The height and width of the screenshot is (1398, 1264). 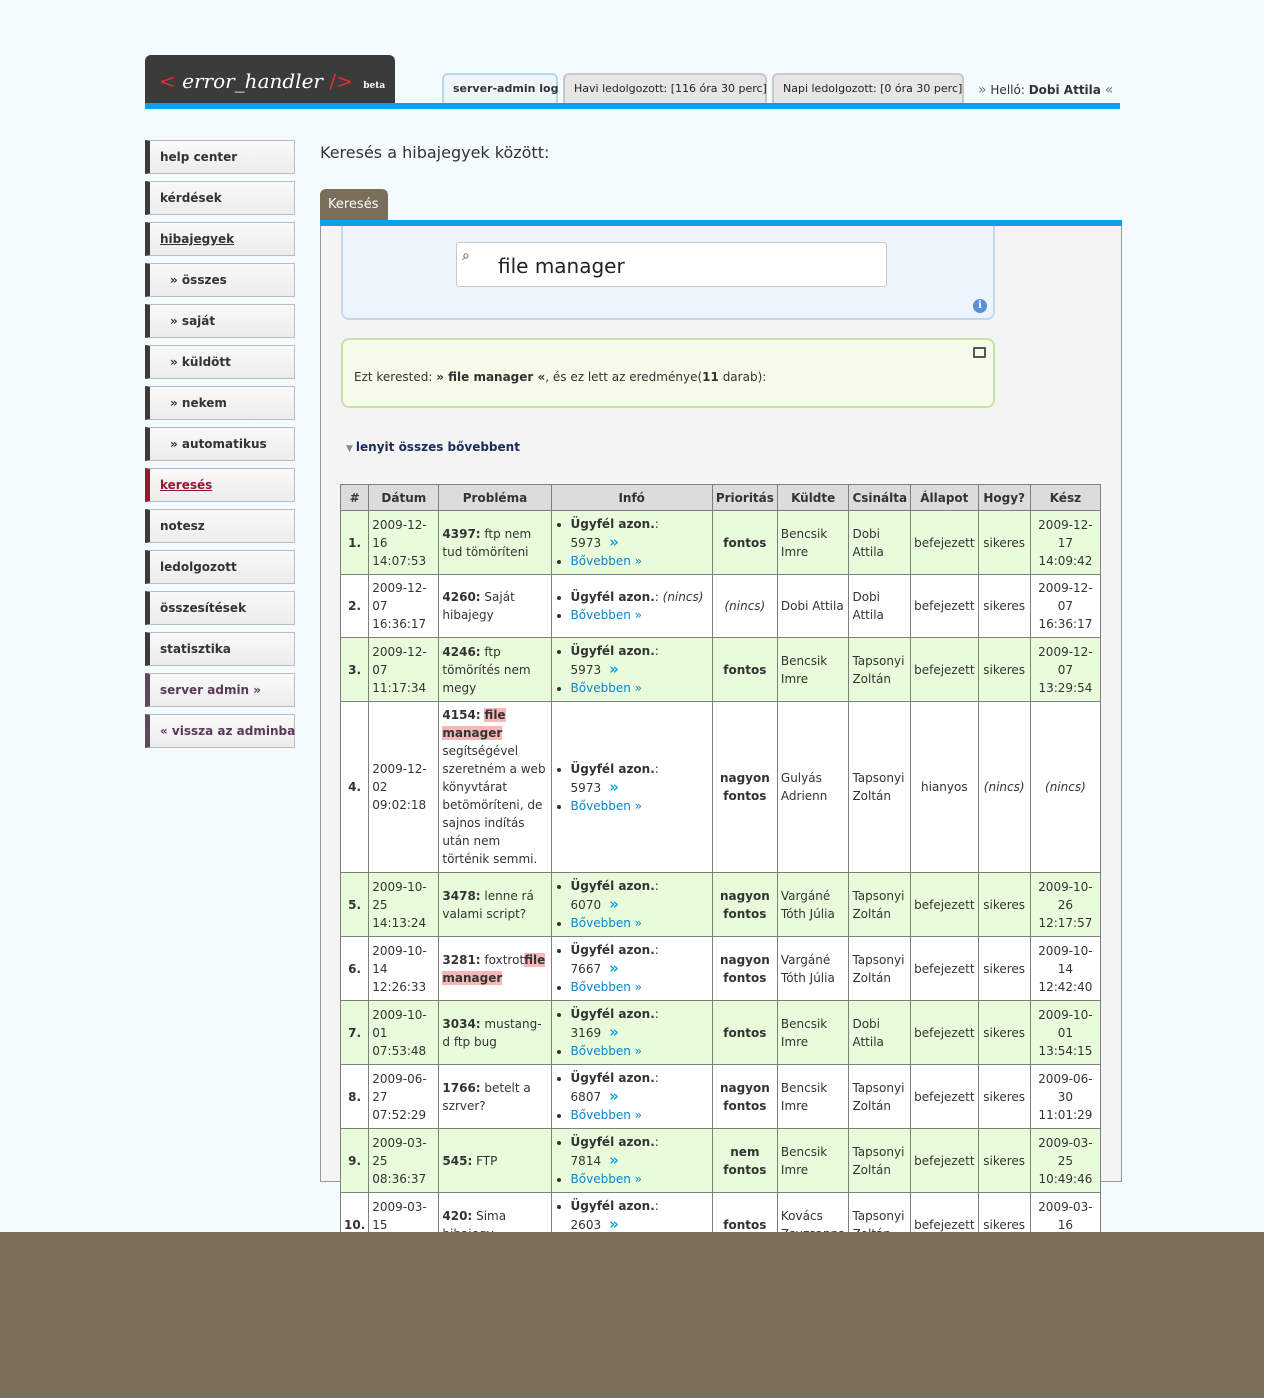 I want to click on sidebar-item-back-to-admin: « vissza az adminba, so click(x=220, y=731).